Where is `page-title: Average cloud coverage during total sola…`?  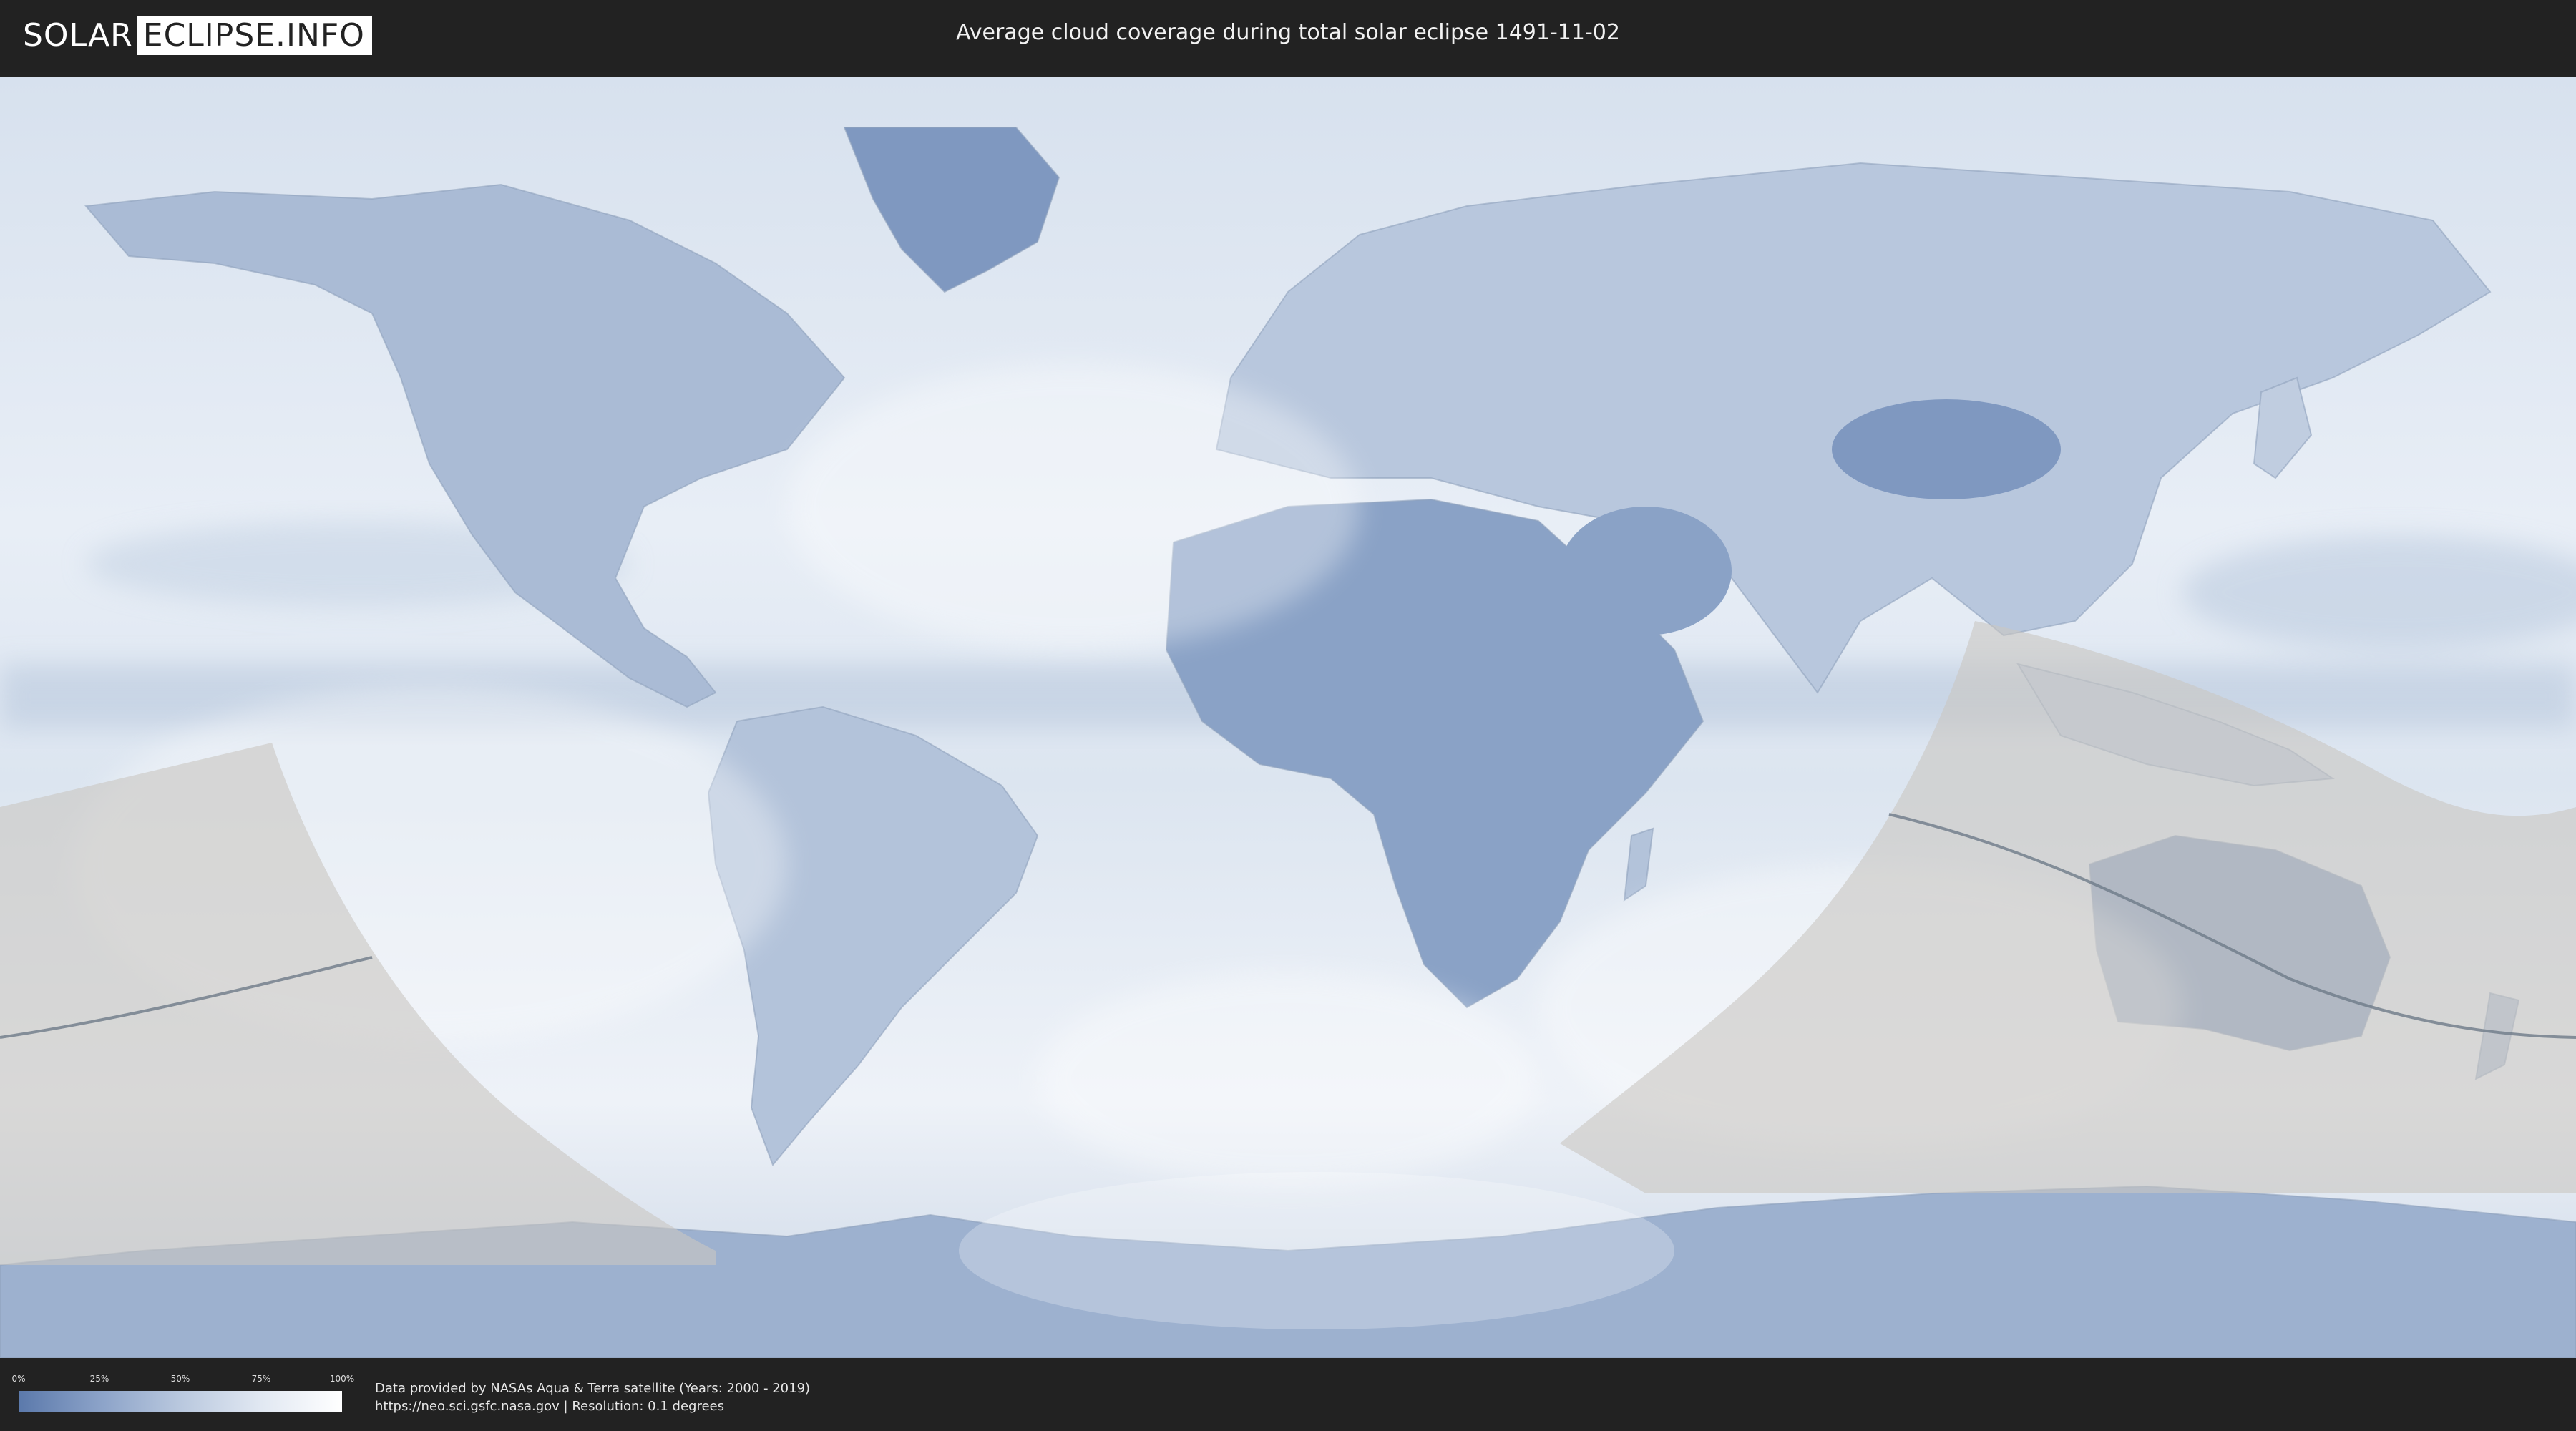
page-title: Average cloud coverage during total sola… is located at coordinates (1288, 32).